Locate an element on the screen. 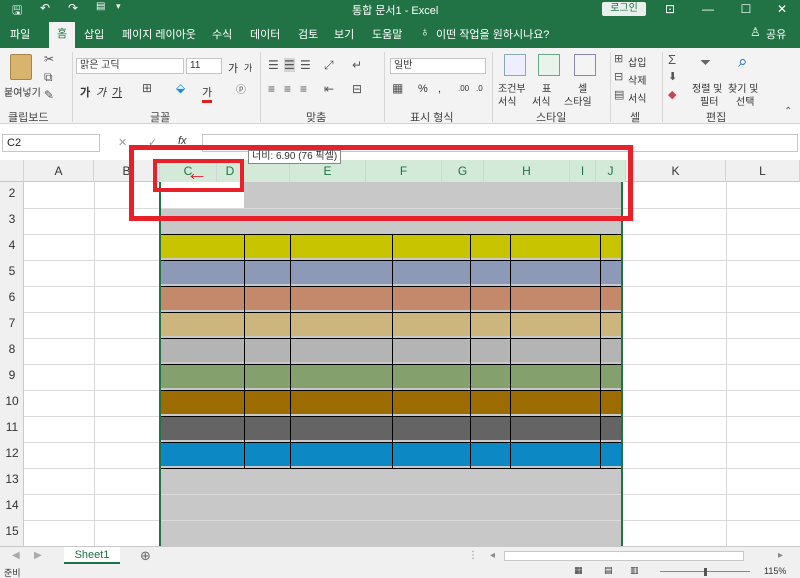 Image resolution: width=800 pixels, height=578 pixels. font-color-button: 가 is located at coordinates (207, 93).